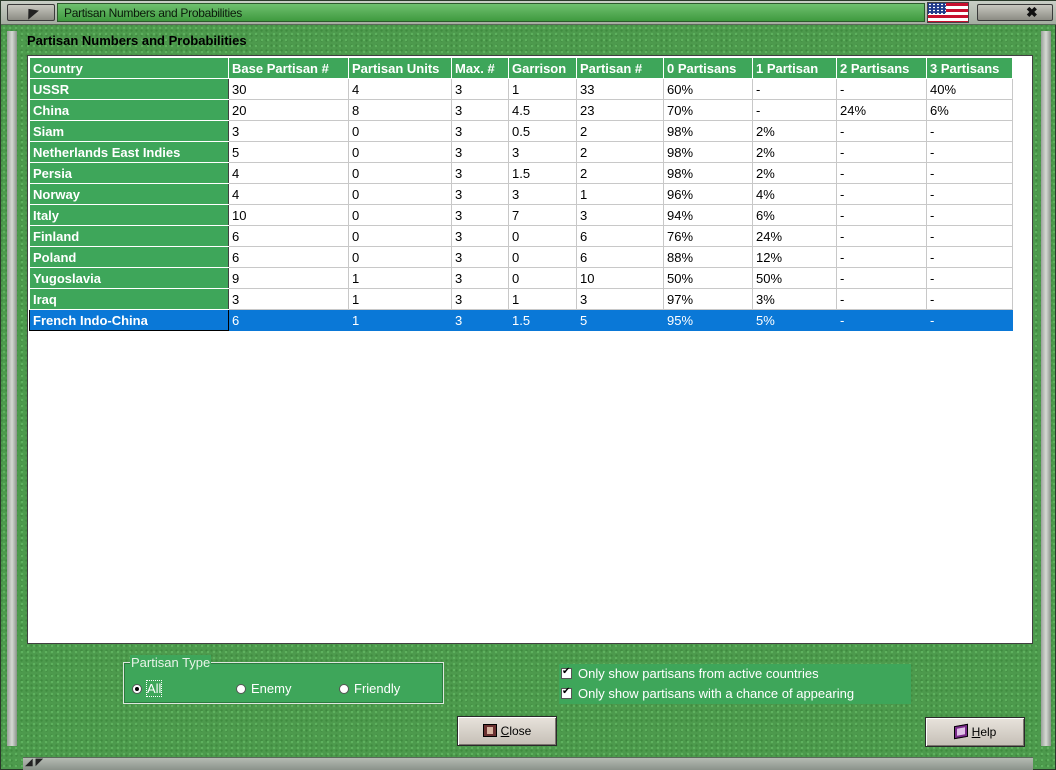 Image resolution: width=1056 pixels, height=770 pixels. What do you see at coordinates (147, 688) in the screenshot?
I see `radio-all: All` at bounding box center [147, 688].